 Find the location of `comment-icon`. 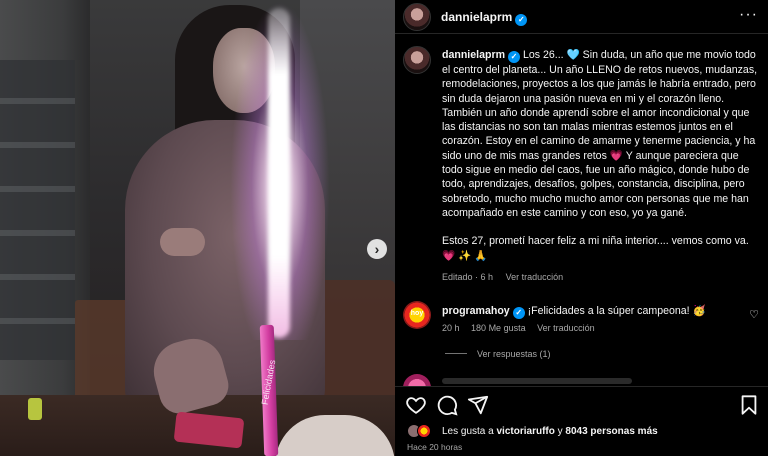

comment-icon is located at coordinates (447, 405).